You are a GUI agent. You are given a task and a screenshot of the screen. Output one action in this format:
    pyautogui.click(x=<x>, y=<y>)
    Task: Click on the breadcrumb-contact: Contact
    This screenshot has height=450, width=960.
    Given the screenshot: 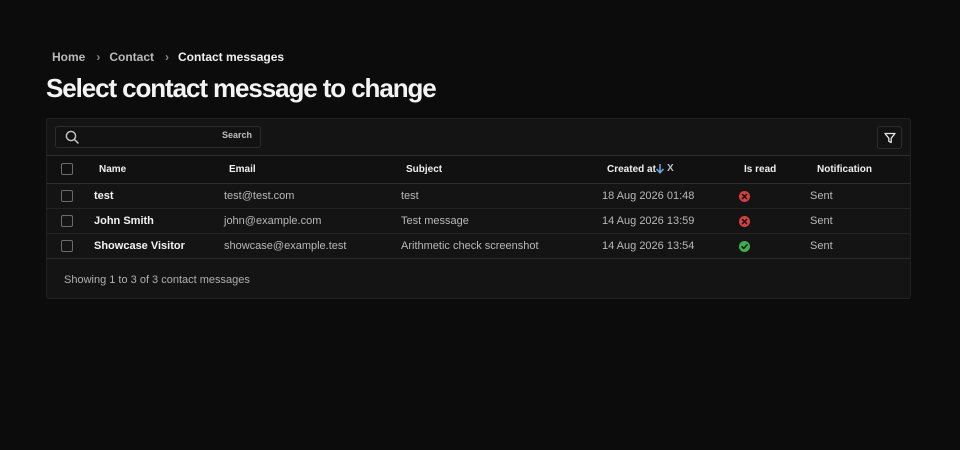 What is the action you would take?
    pyautogui.click(x=131, y=57)
    